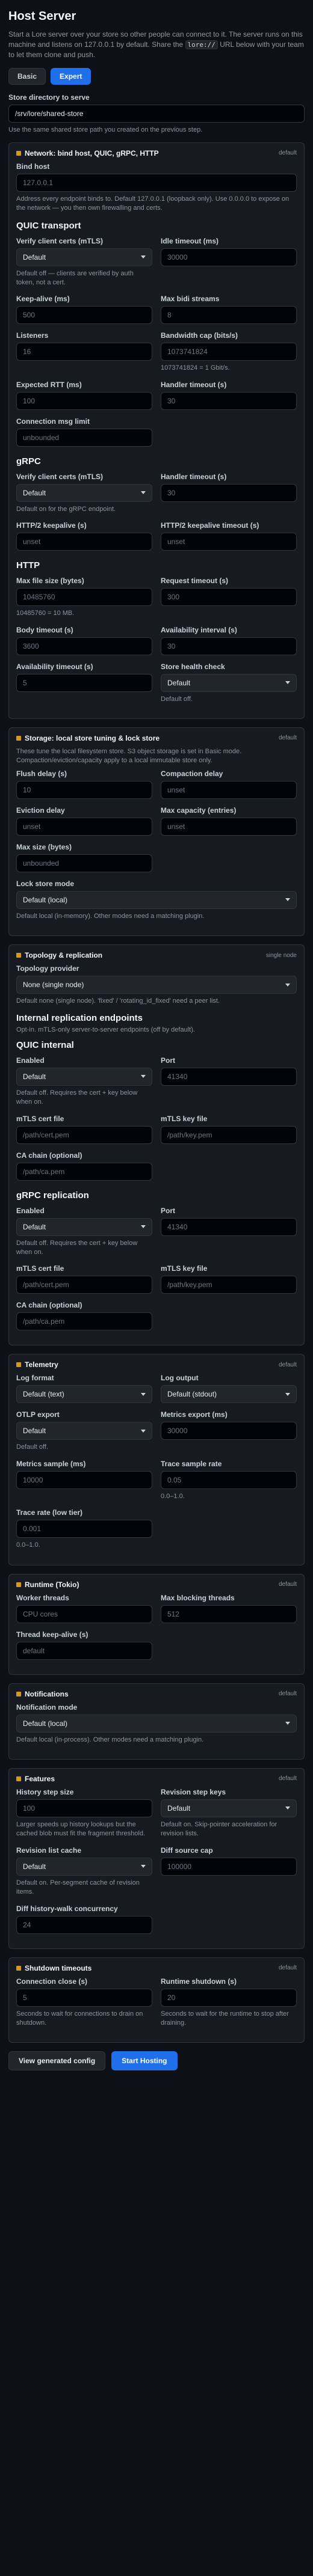  Describe the element at coordinates (229, 400) in the screenshot. I see `quic-handler-timeout-input` at that location.